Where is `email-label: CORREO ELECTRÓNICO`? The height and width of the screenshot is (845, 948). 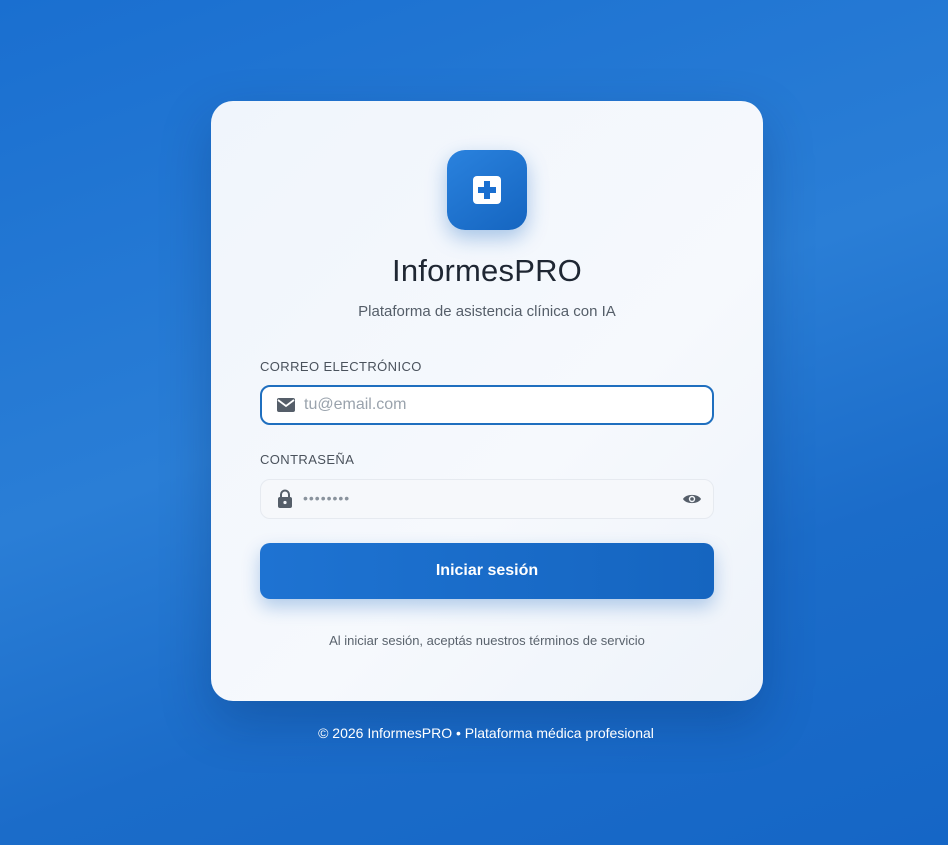
email-label: CORREO ELECTRÓNICO is located at coordinates (341, 366).